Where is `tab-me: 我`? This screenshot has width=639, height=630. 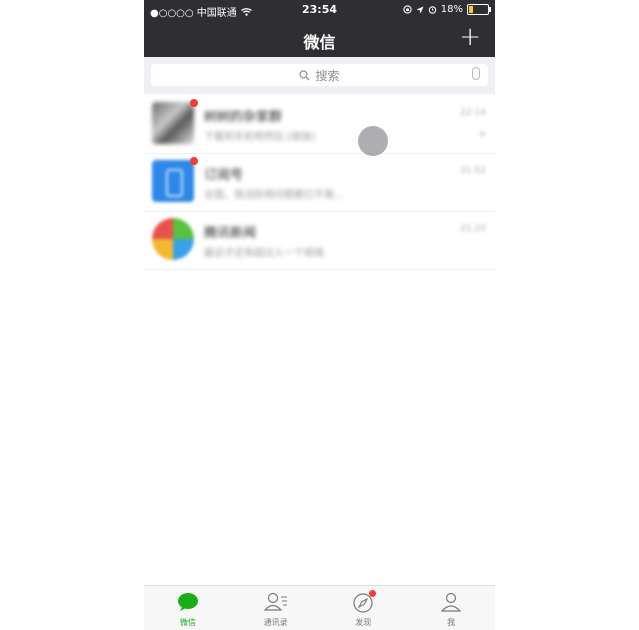
tab-me: 我 is located at coordinates (451, 608).